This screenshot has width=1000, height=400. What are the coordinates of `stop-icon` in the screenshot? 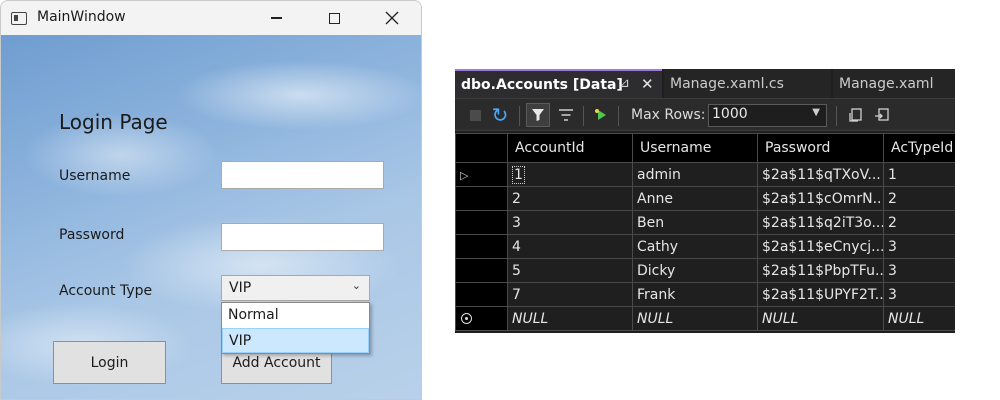 It's located at (475, 115).